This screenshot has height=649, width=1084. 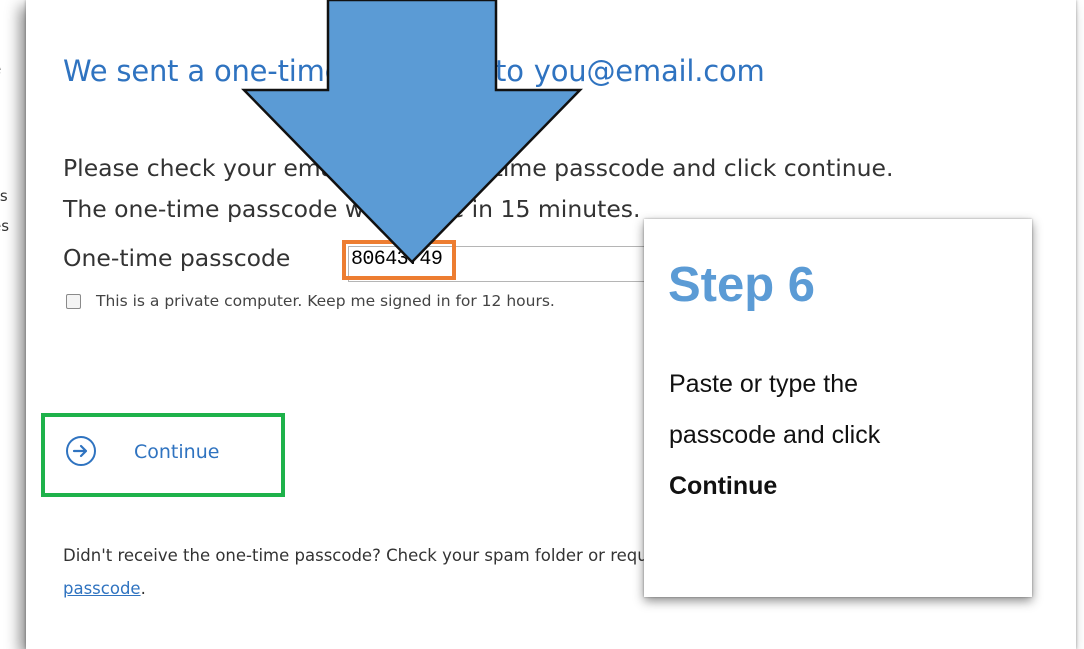 I want to click on passcode-highlight-box, so click(x=399, y=260).